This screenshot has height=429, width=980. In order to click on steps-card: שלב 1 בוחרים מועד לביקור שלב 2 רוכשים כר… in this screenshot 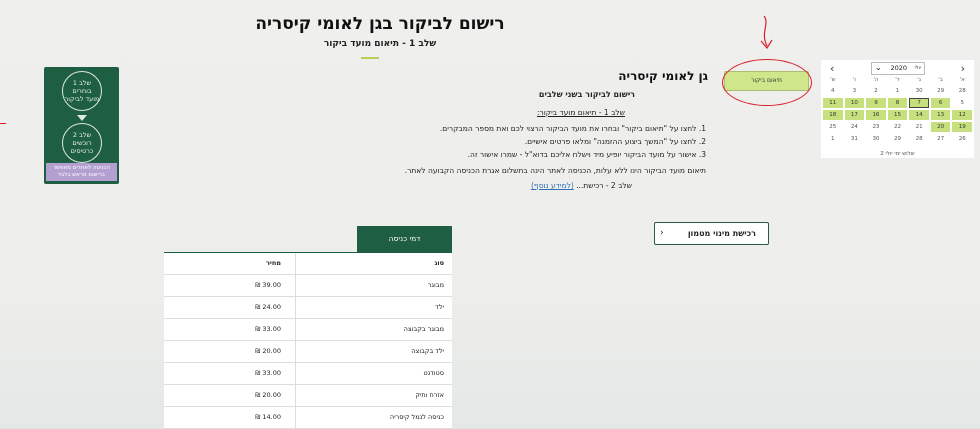, I will do `click(81, 125)`.